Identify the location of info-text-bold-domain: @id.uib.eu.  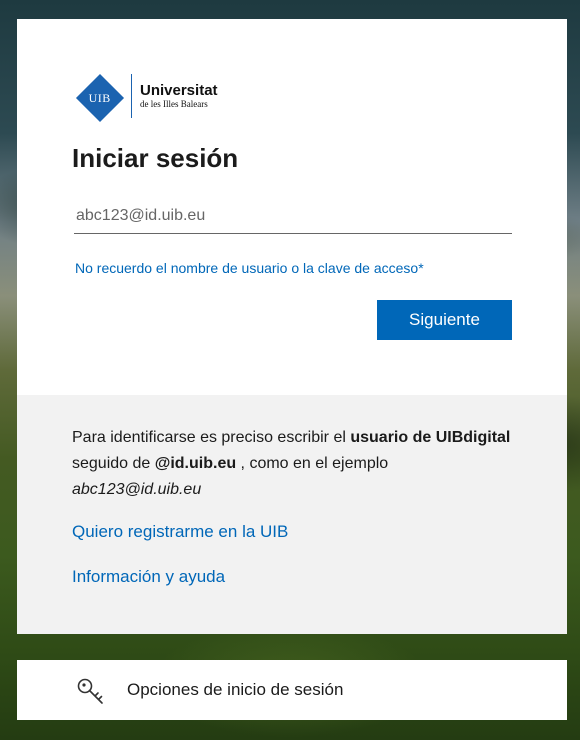
(195, 463).